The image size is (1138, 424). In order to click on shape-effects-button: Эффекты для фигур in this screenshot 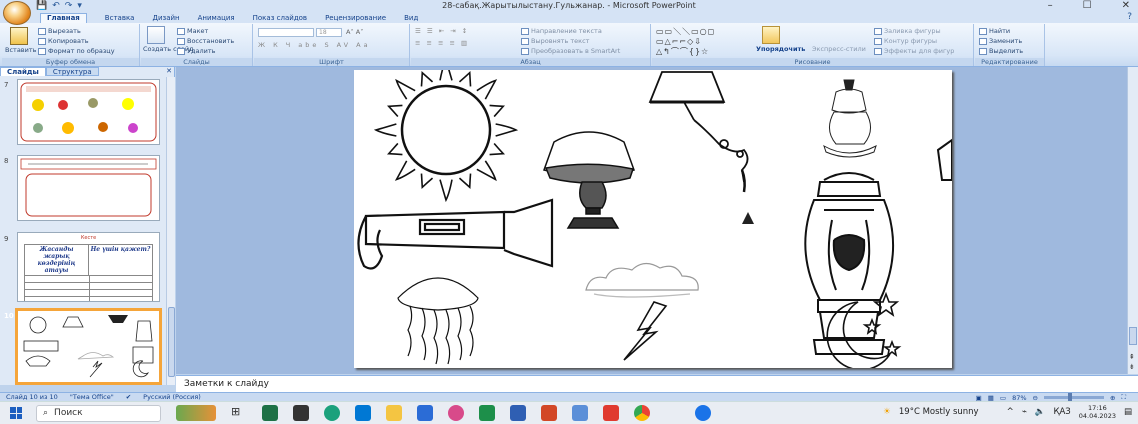, I will do `click(914, 51)`.